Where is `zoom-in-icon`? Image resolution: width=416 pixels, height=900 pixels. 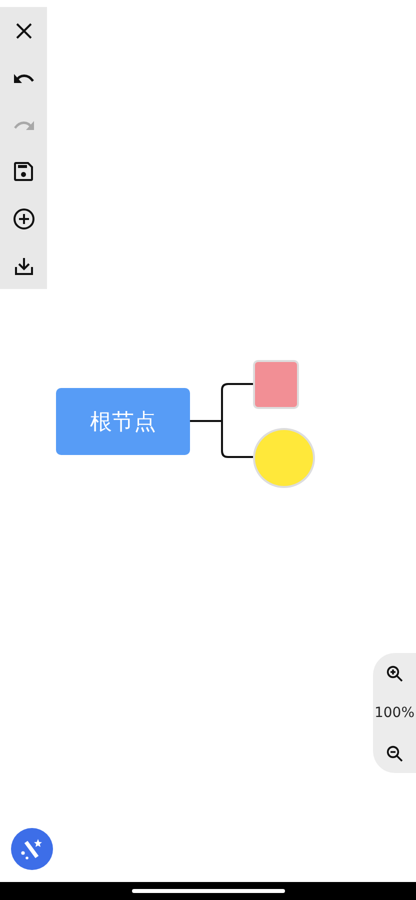 zoom-in-icon is located at coordinates (394, 673).